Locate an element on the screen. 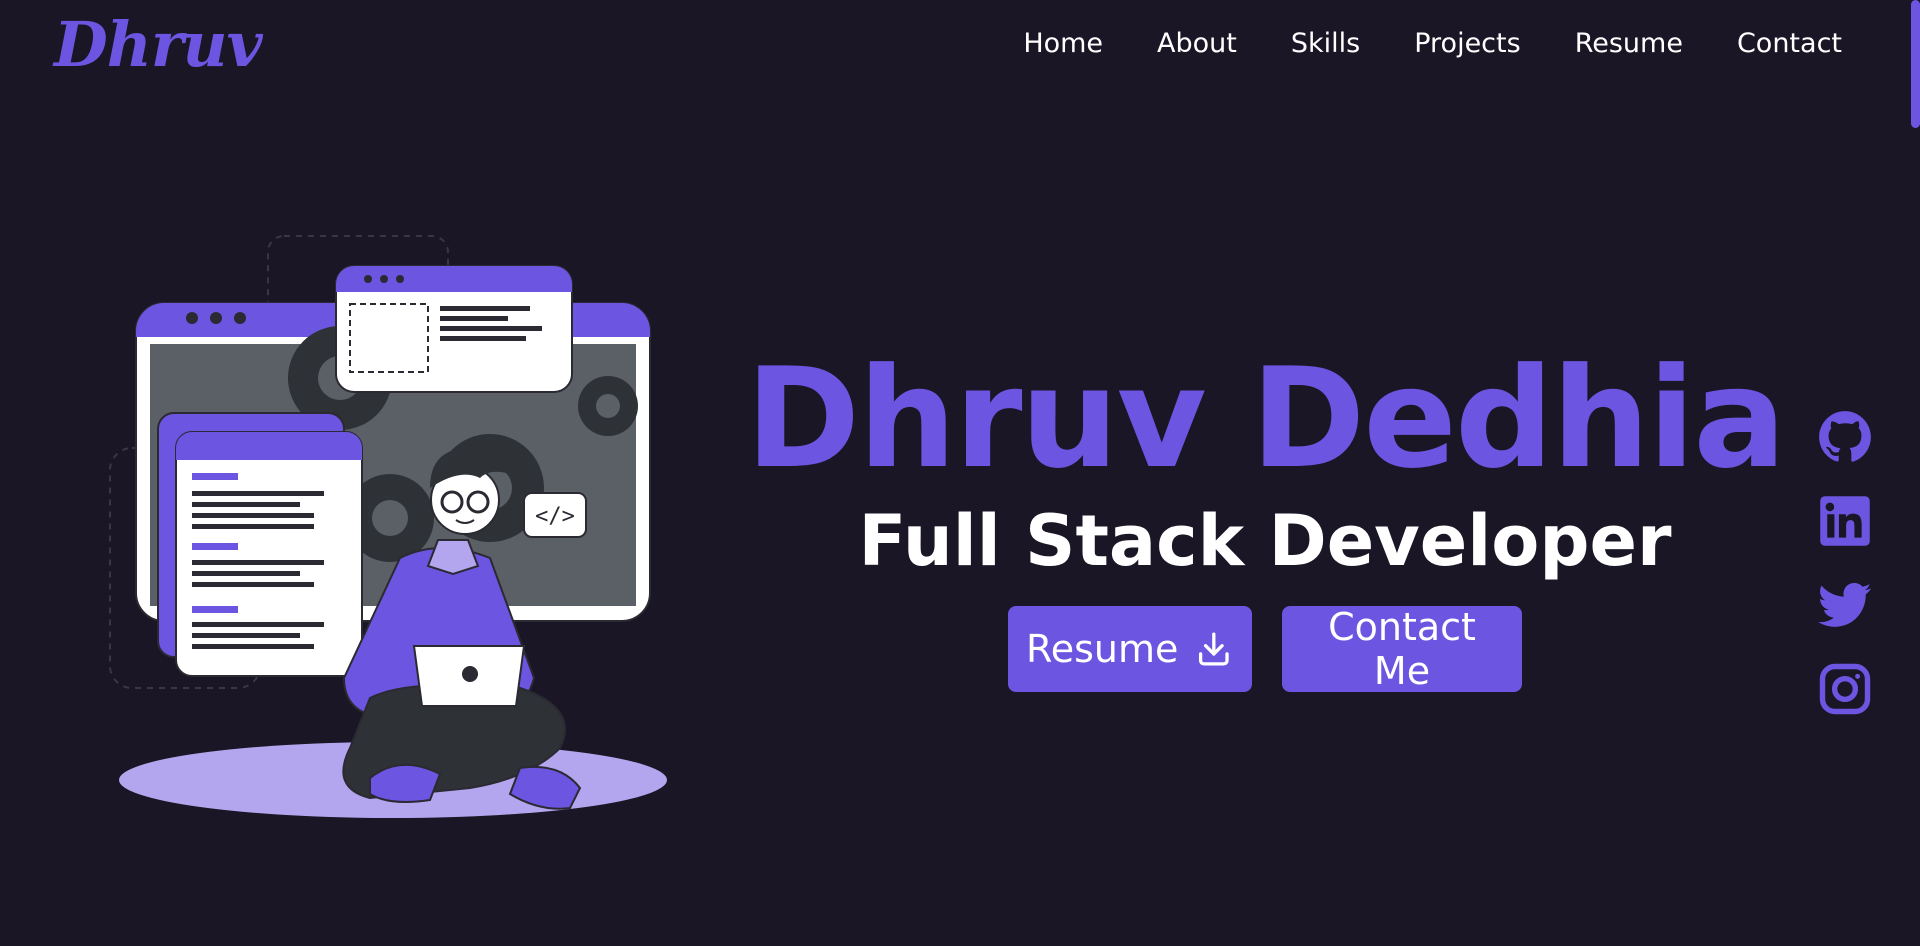 The width and height of the screenshot is (1920, 946). contact-me-button: Contact Me is located at coordinates (1402, 649).